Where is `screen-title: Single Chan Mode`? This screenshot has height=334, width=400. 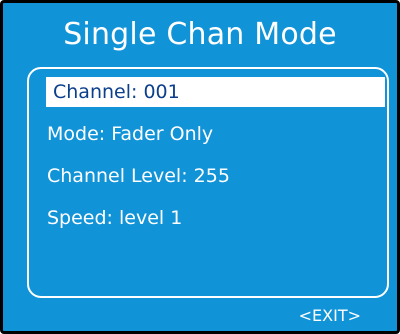
screen-title: Single Chan Mode is located at coordinates (200, 34).